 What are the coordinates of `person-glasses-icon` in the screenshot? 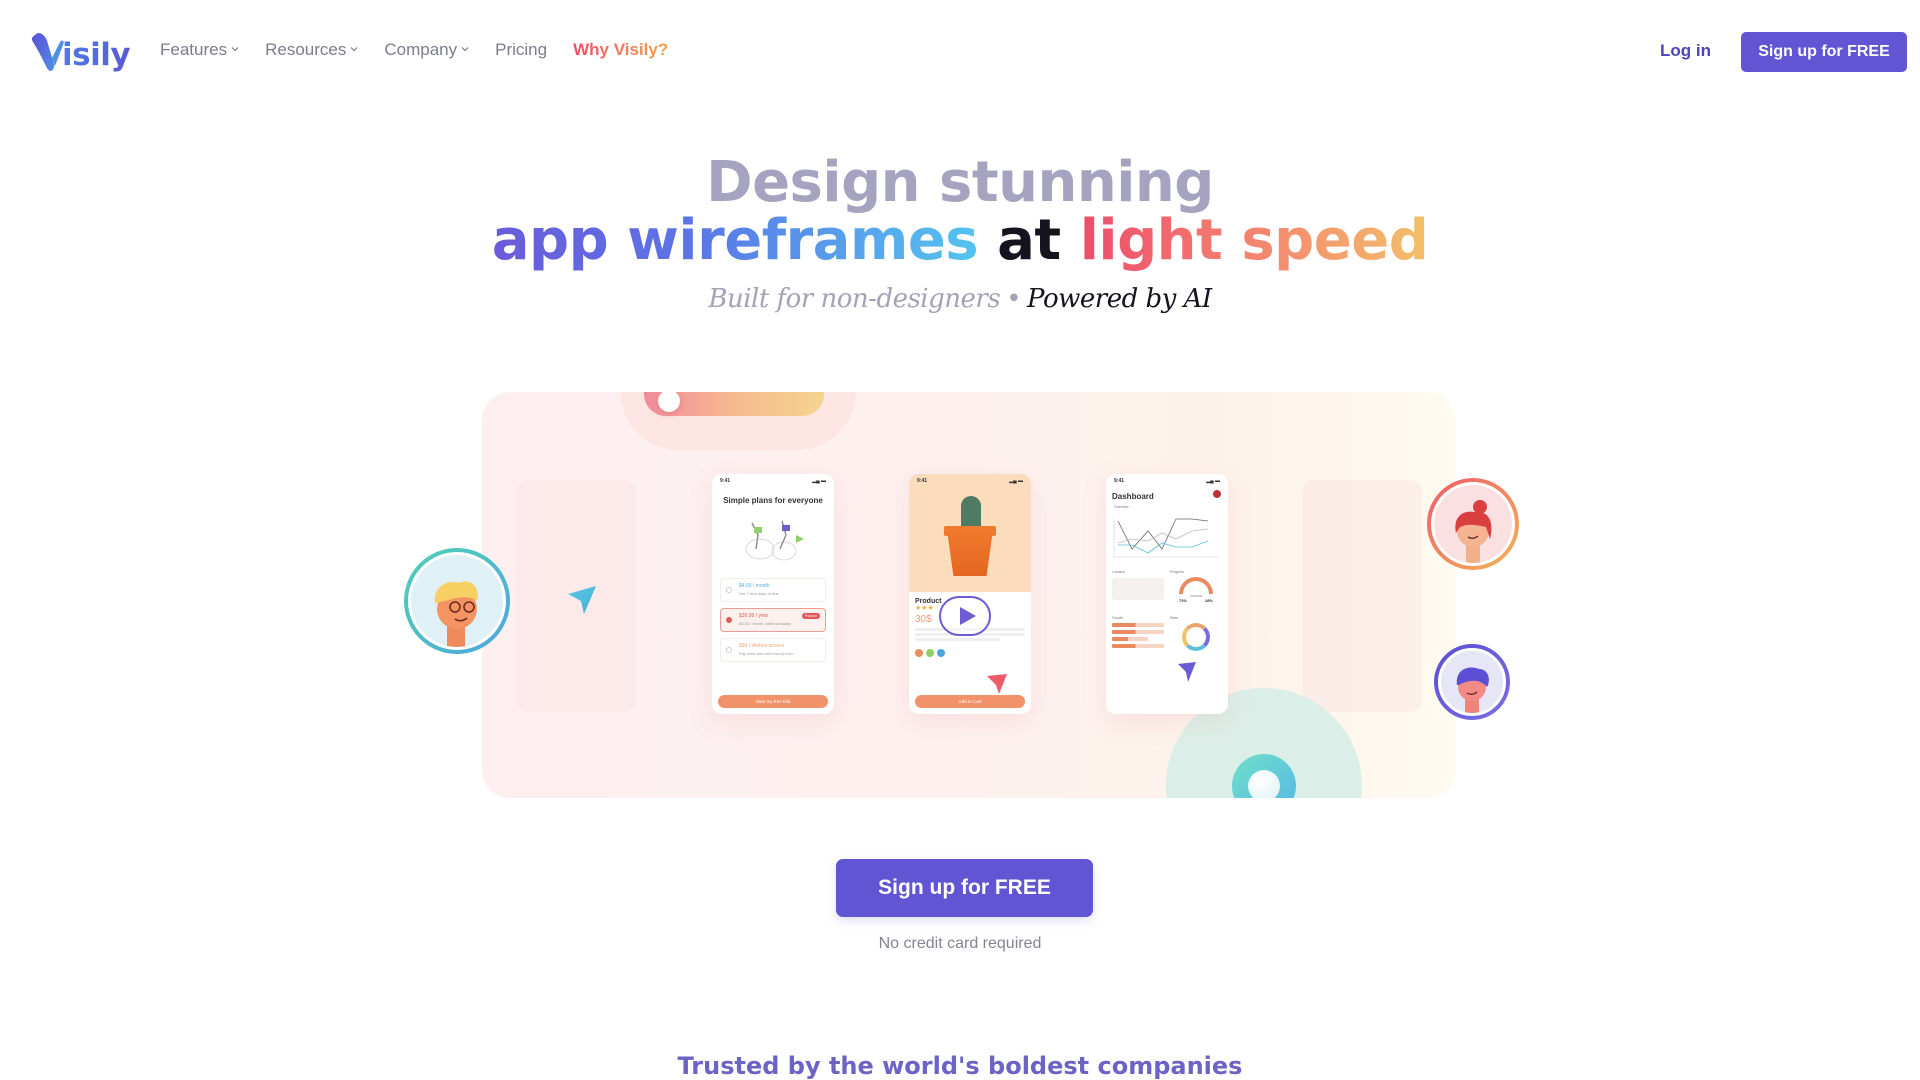 It's located at (456, 614).